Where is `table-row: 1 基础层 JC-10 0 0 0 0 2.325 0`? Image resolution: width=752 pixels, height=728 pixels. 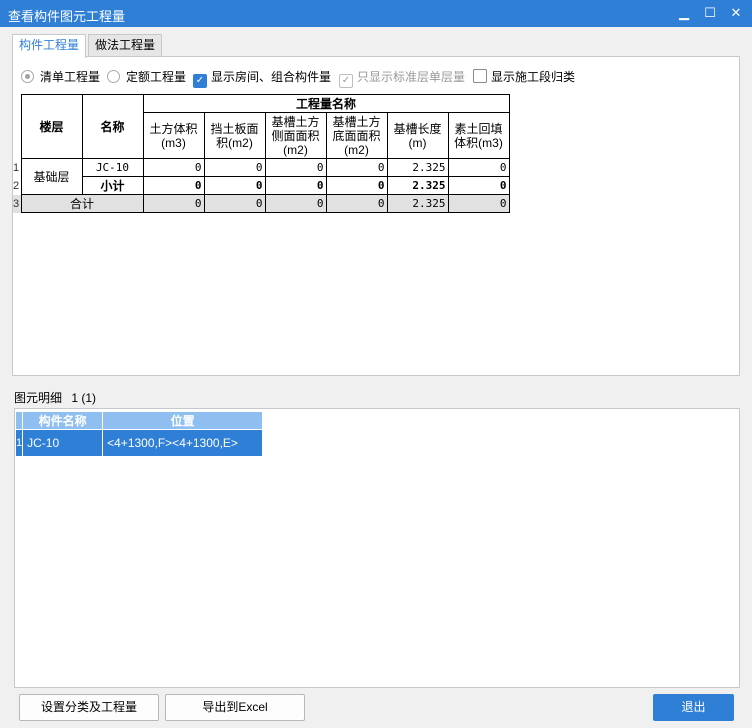 table-row: 1 基础层 JC-10 0 0 0 0 2.325 0 is located at coordinates (261, 176).